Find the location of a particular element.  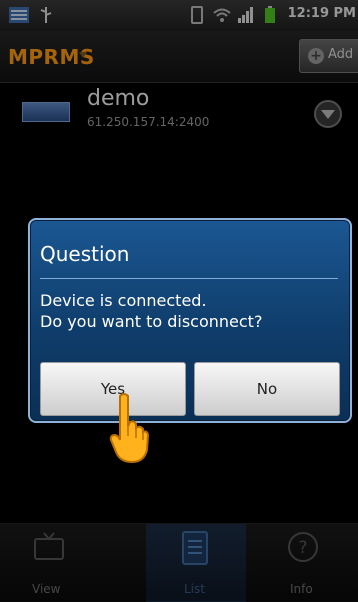

dialog-title: Question is located at coordinates (85, 254).